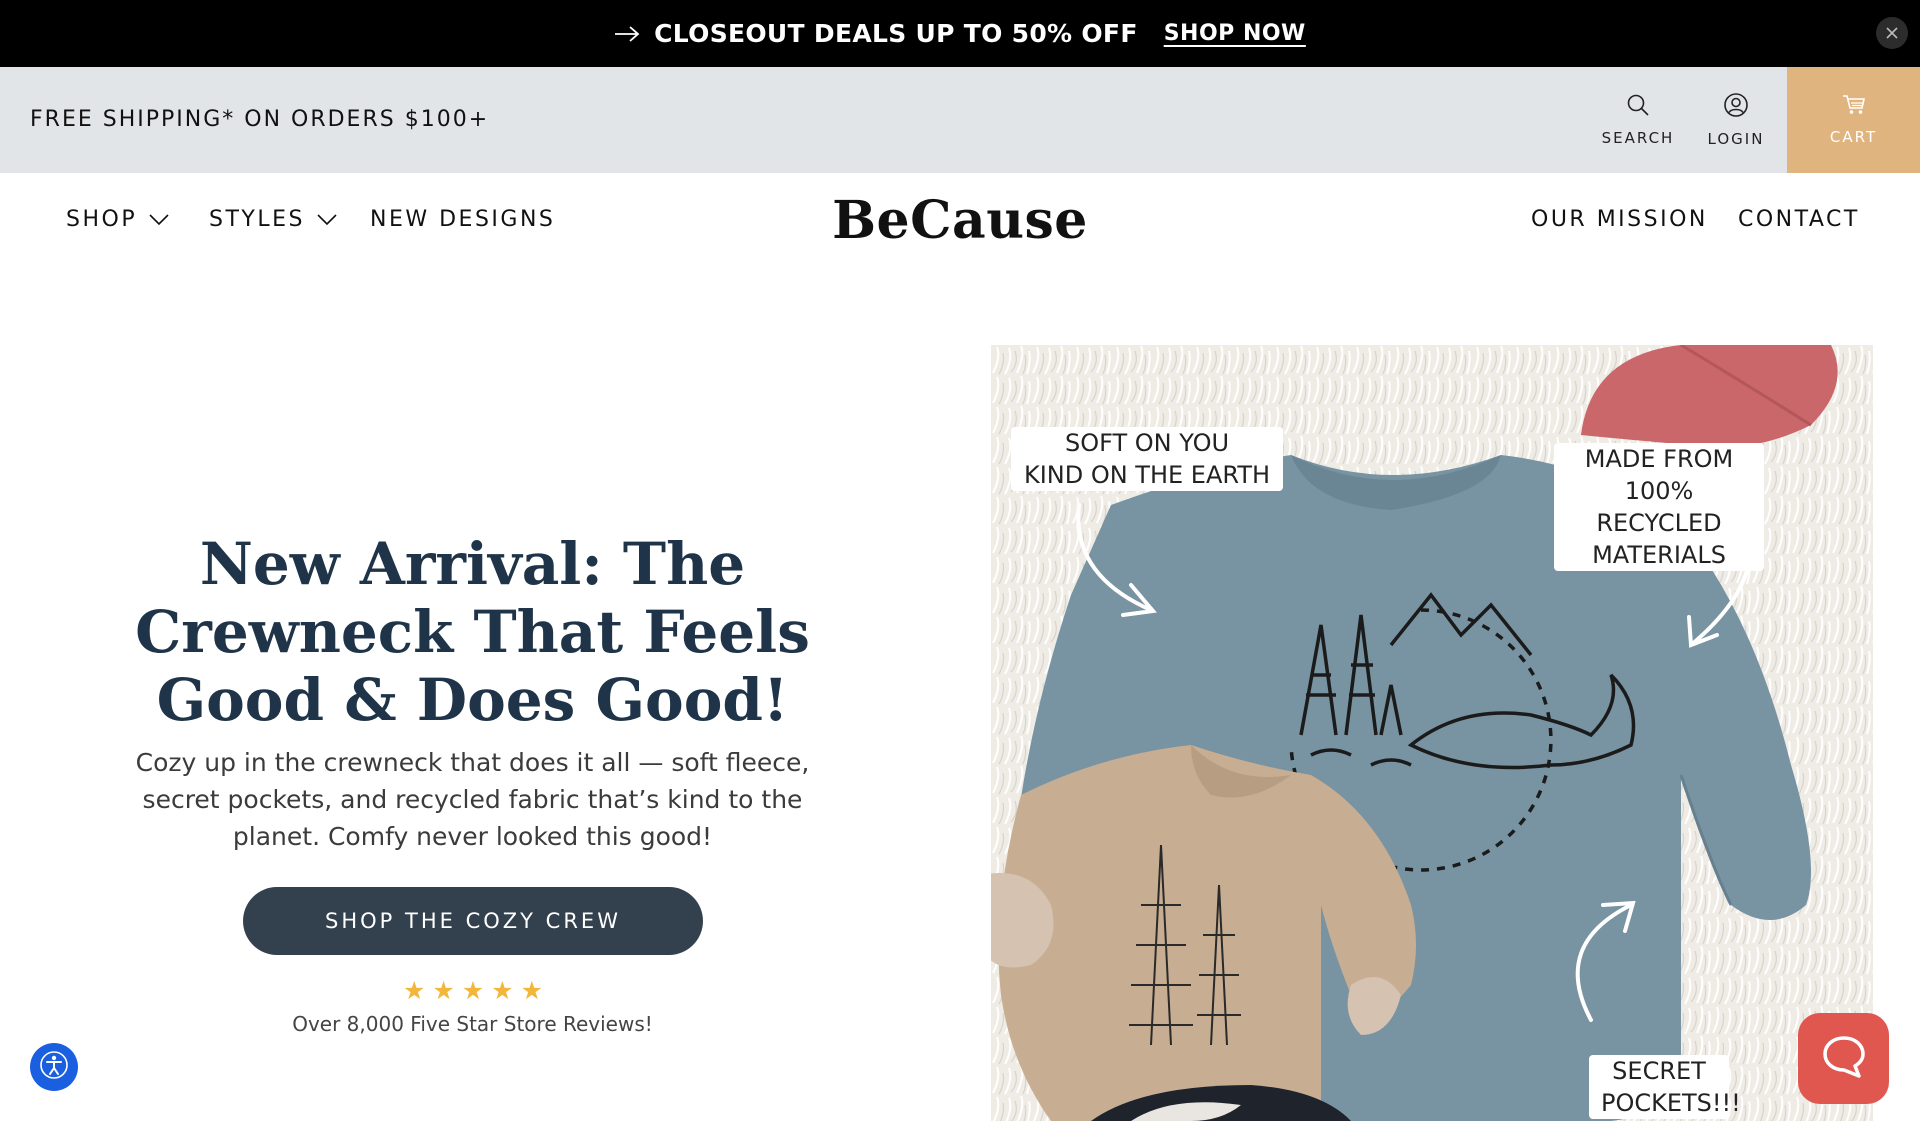  I want to click on login-label: LOGIN, so click(1736, 139).